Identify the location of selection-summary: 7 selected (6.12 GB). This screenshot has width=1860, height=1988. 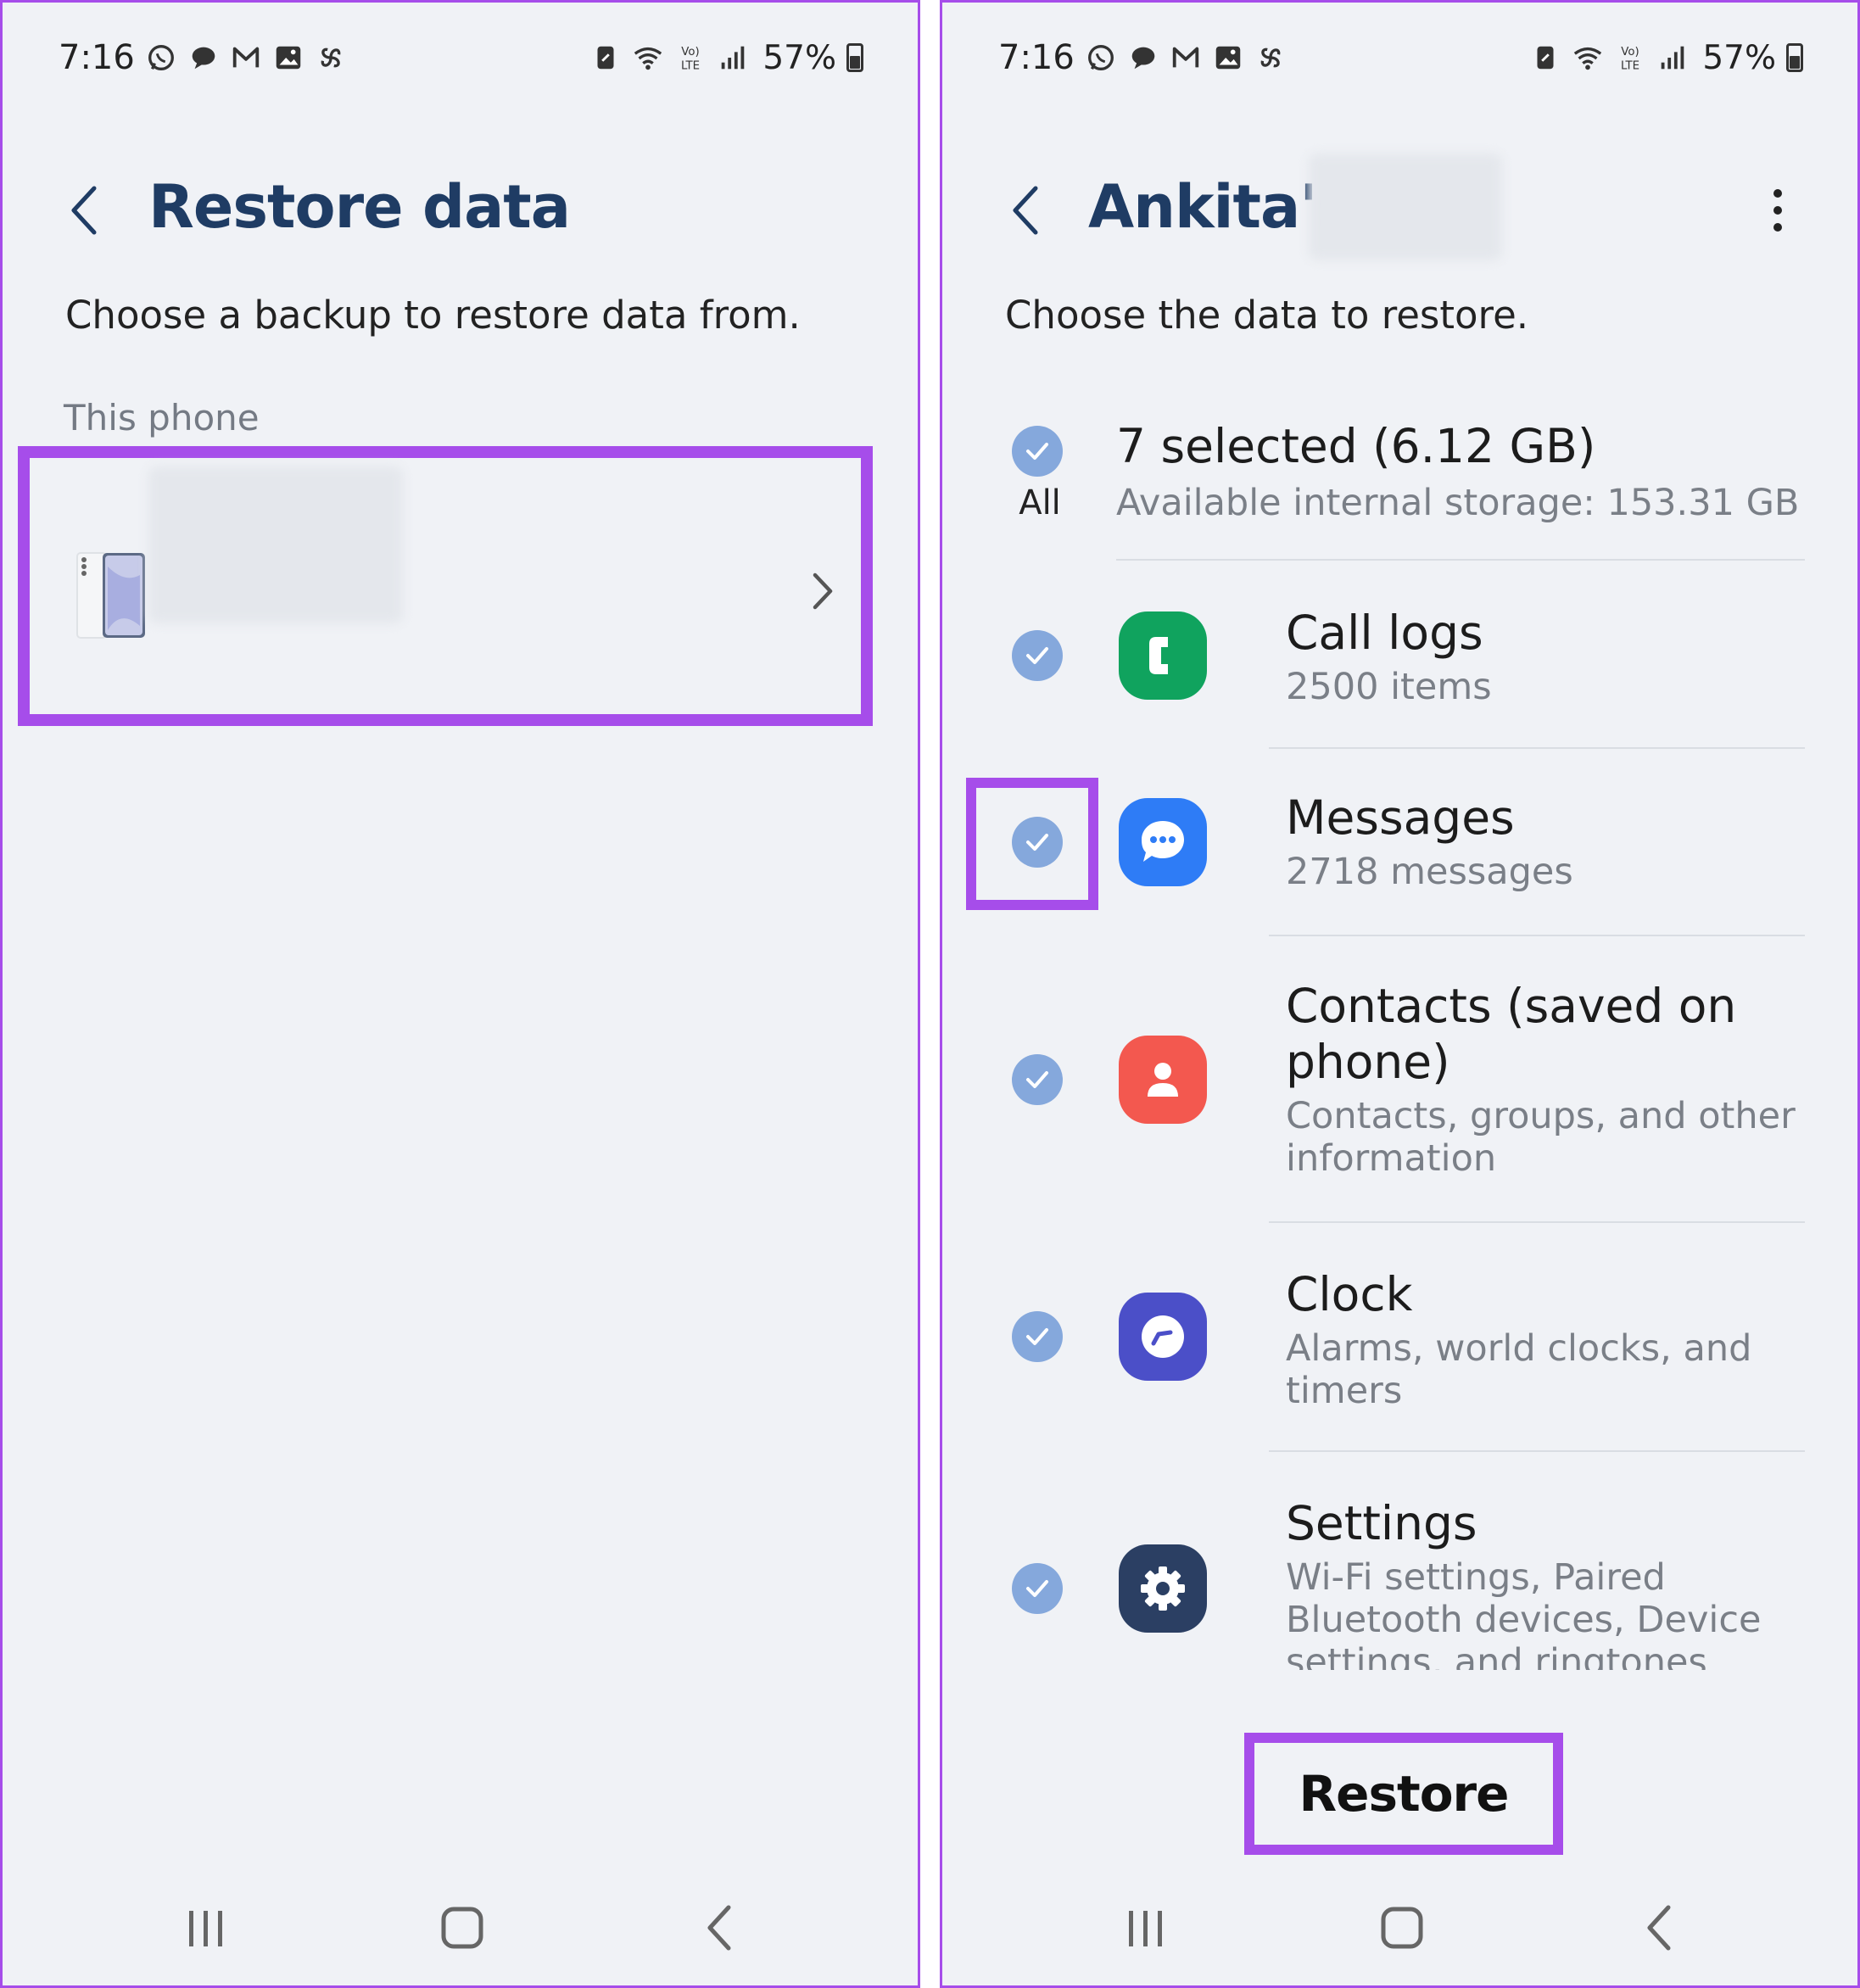
(1356, 446).